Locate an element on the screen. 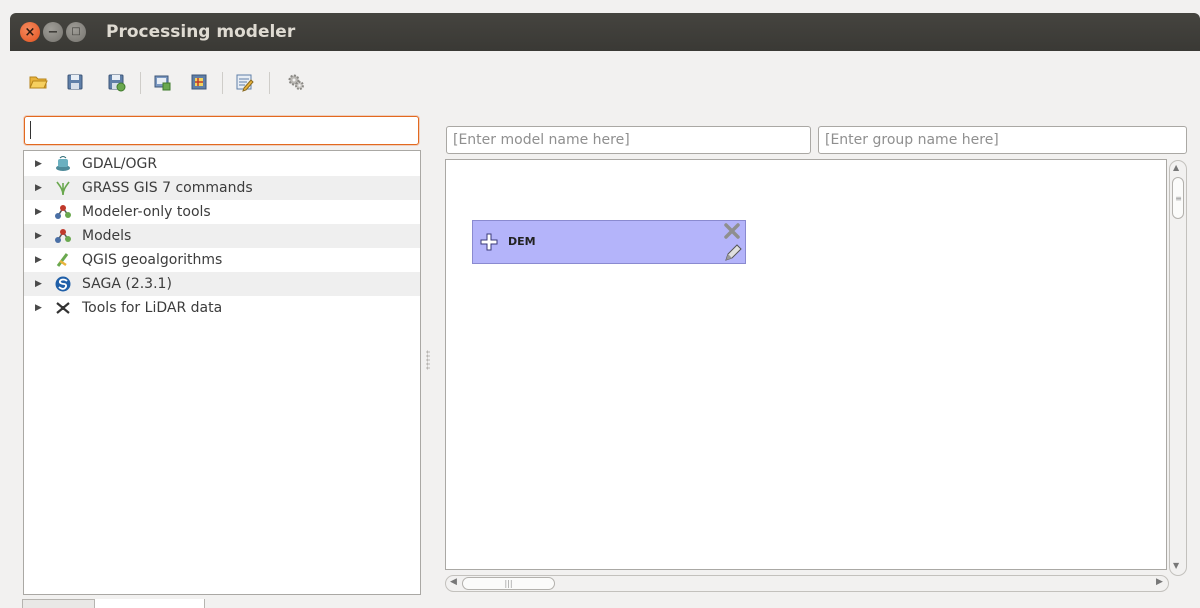  scroll-up-icon: ▲ is located at coordinates (1176, 167).